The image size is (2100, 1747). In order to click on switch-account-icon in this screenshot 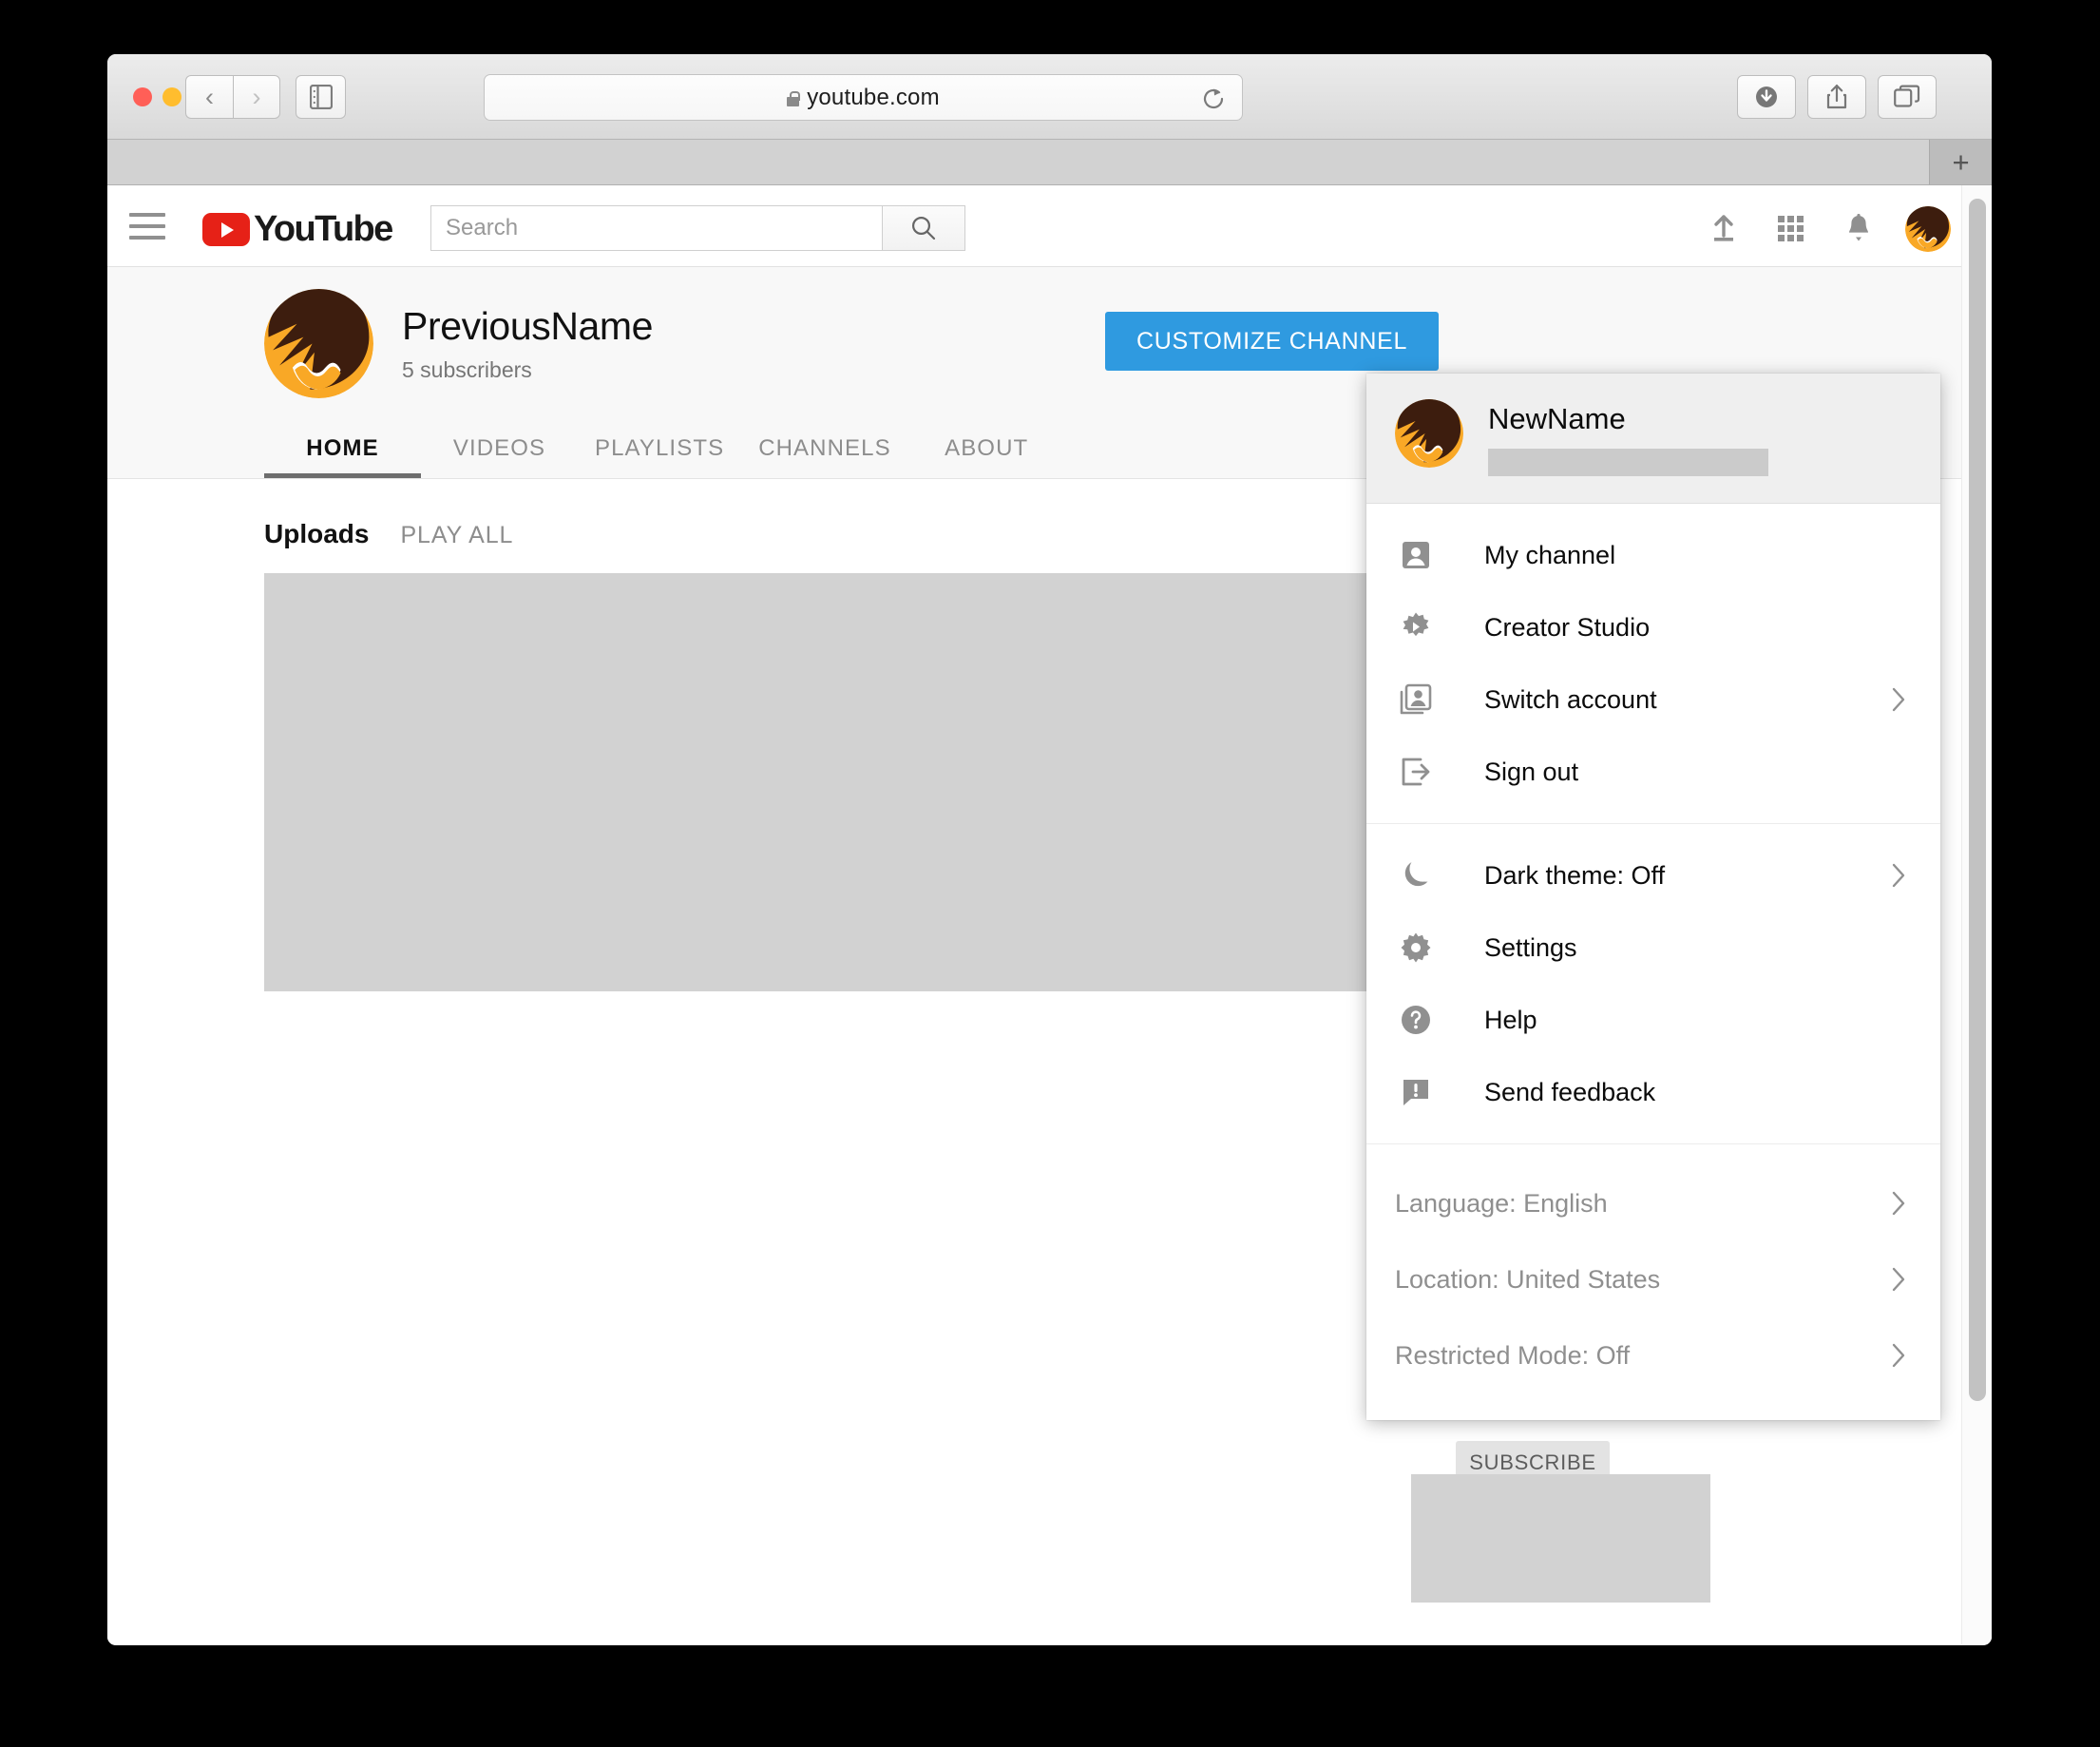, I will do `click(1416, 699)`.